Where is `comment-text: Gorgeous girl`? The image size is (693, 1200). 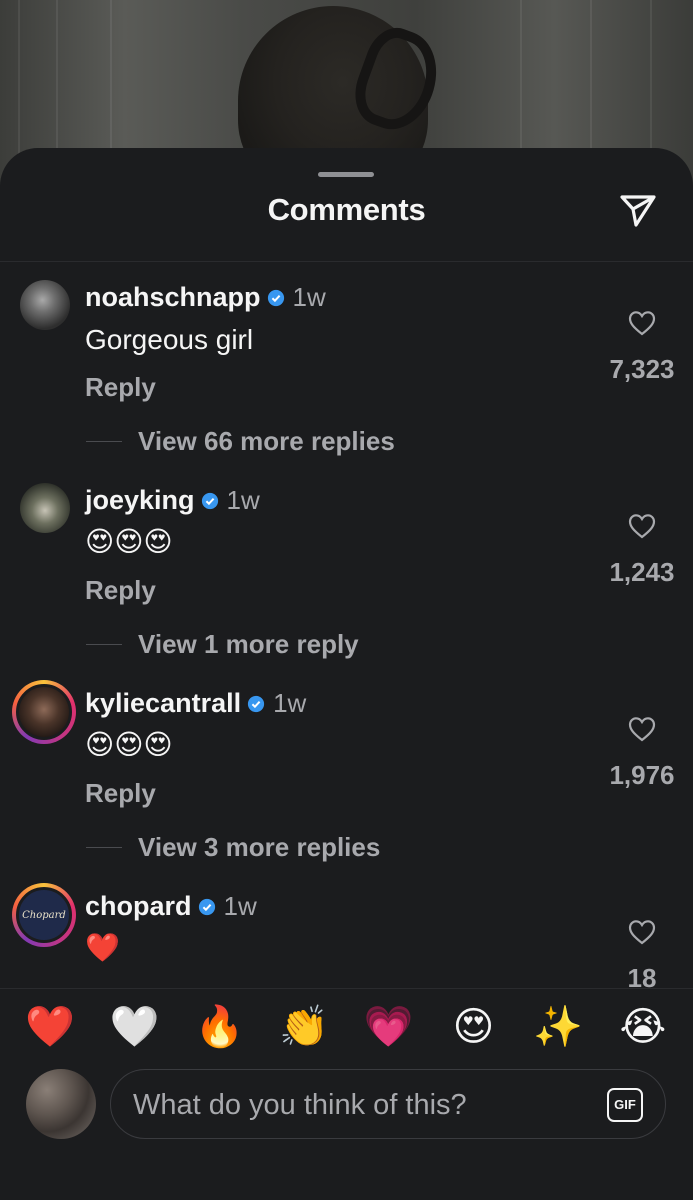 comment-text: Gorgeous girl is located at coordinates (169, 339).